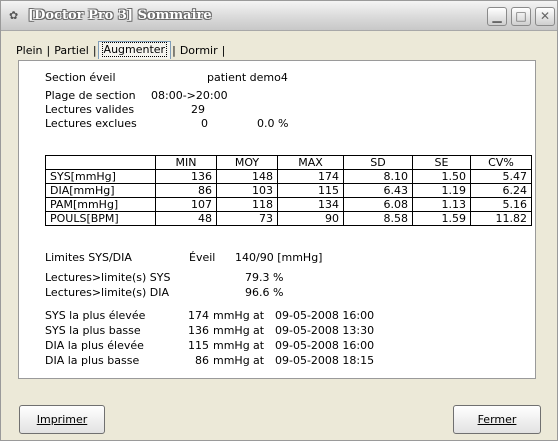  Describe the element at coordinates (310, 176) in the screenshot. I see `cell-max: 174` at that location.